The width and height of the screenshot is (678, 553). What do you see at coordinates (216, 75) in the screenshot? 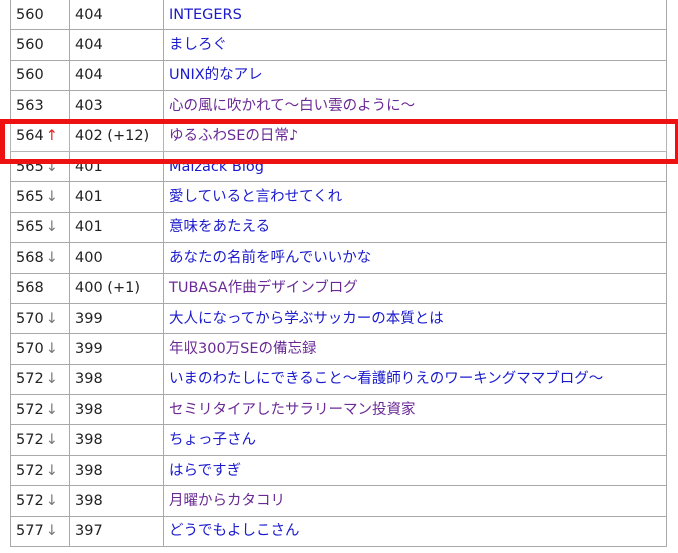
I see `blog-link: UNIX的なアレ` at bounding box center [216, 75].